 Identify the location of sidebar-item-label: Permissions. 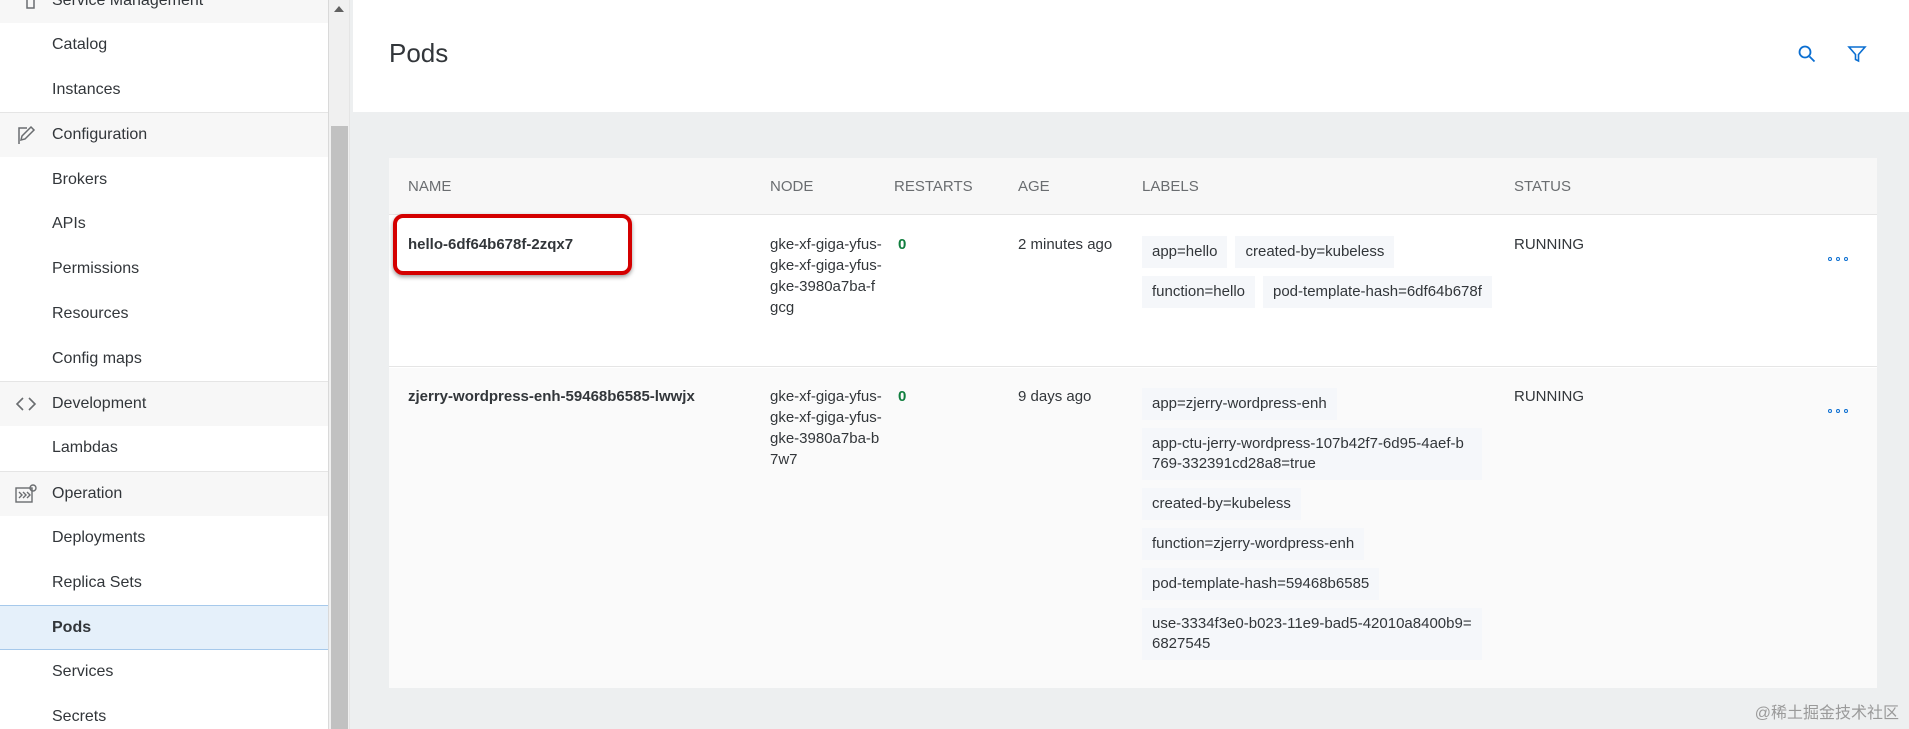
(96, 269).